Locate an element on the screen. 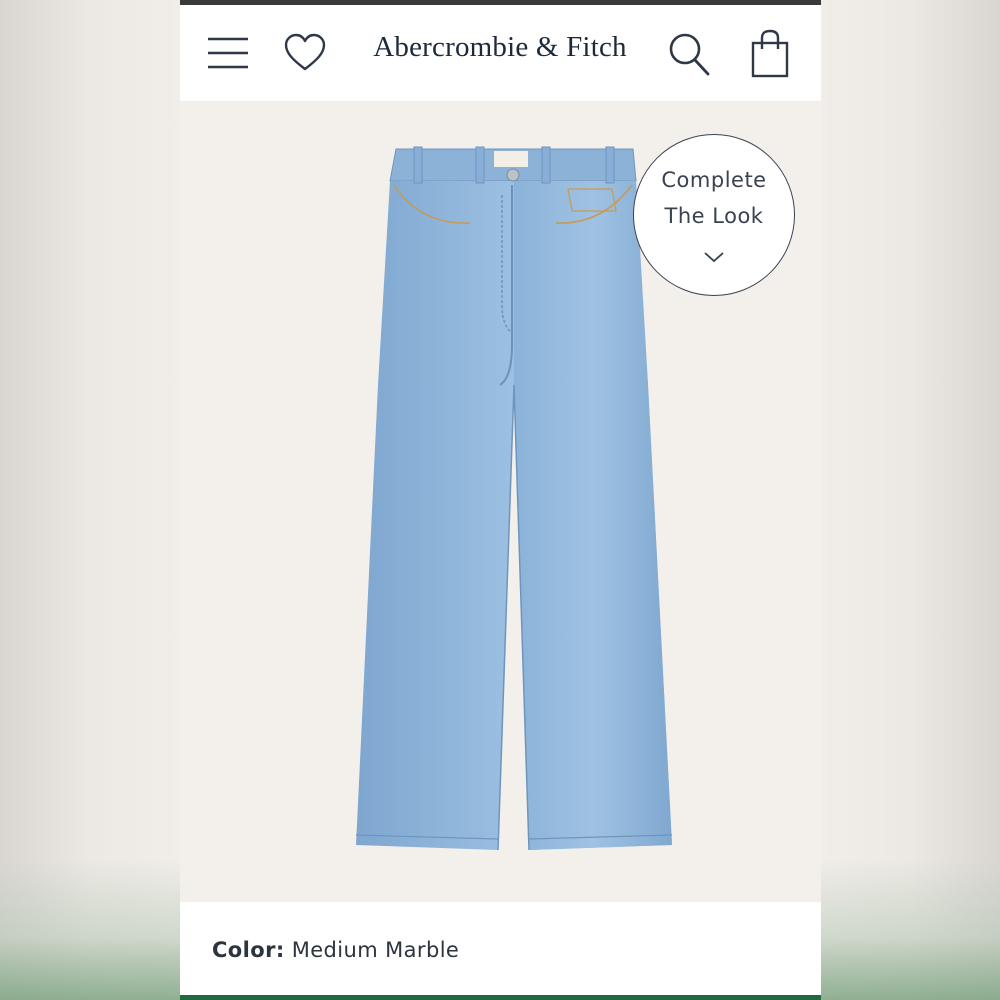 This screenshot has width=1000, height=1000. menu-icon is located at coordinates (228, 53).